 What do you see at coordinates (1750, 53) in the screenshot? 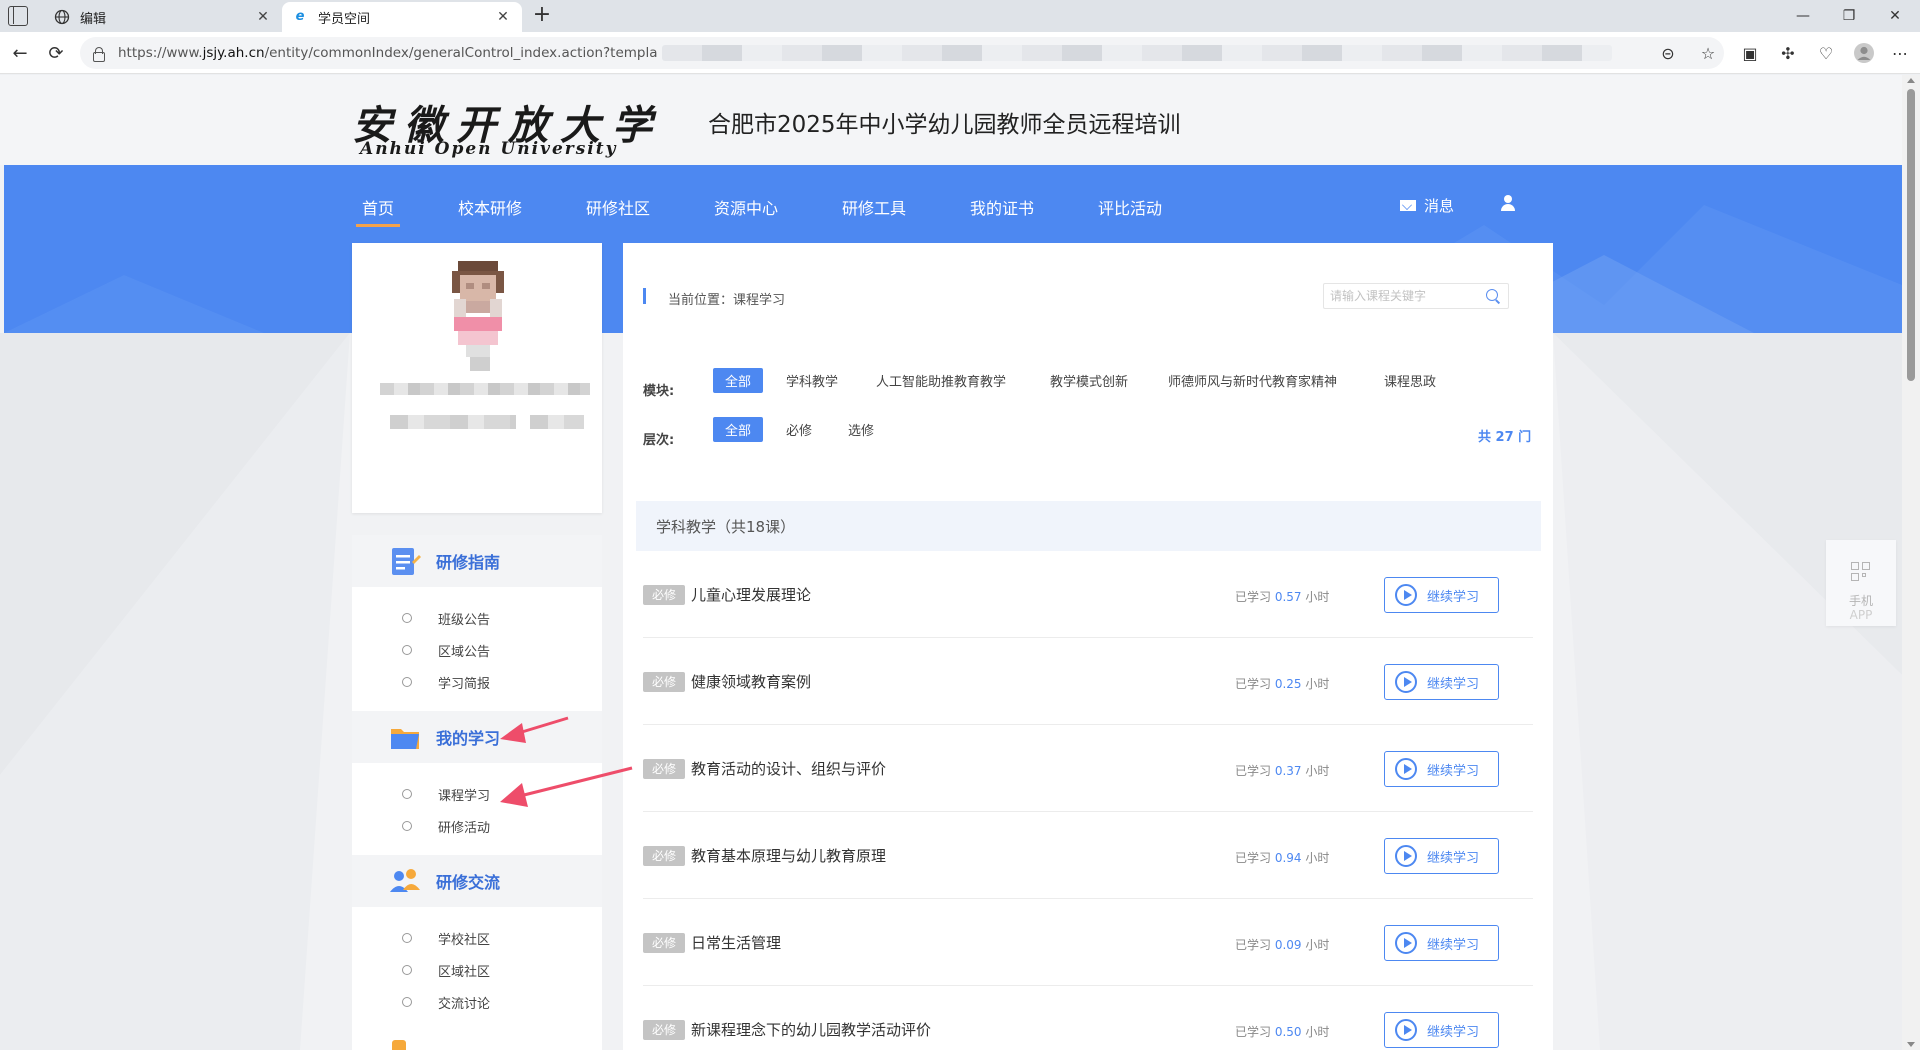
I see `collections-icon: ▣` at bounding box center [1750, 53].